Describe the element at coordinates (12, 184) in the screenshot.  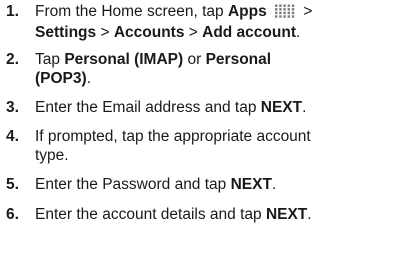
I see `step-number: 5.` at that location.